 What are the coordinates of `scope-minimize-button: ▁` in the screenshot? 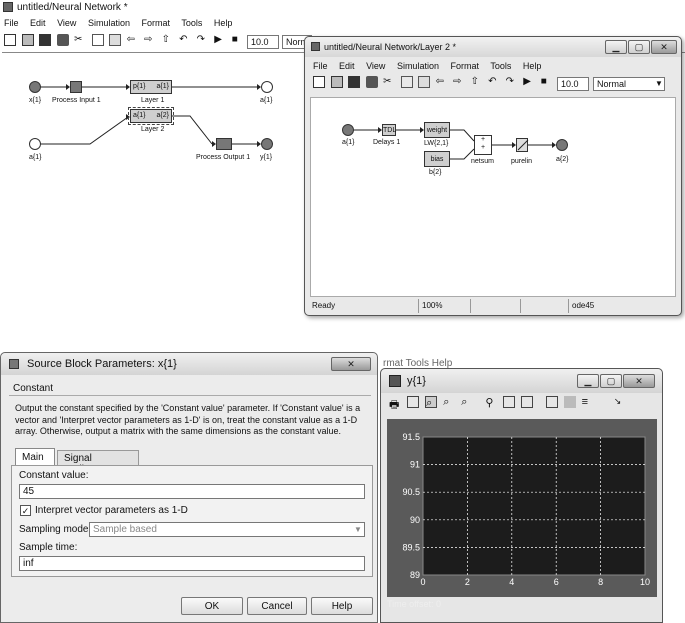 It's located at (588, 381).